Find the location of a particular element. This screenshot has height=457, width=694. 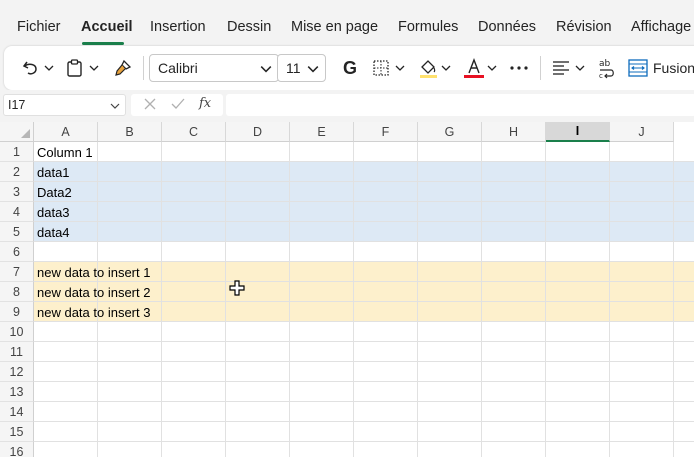

column-header-c: C is located at coordinates (194, 132).